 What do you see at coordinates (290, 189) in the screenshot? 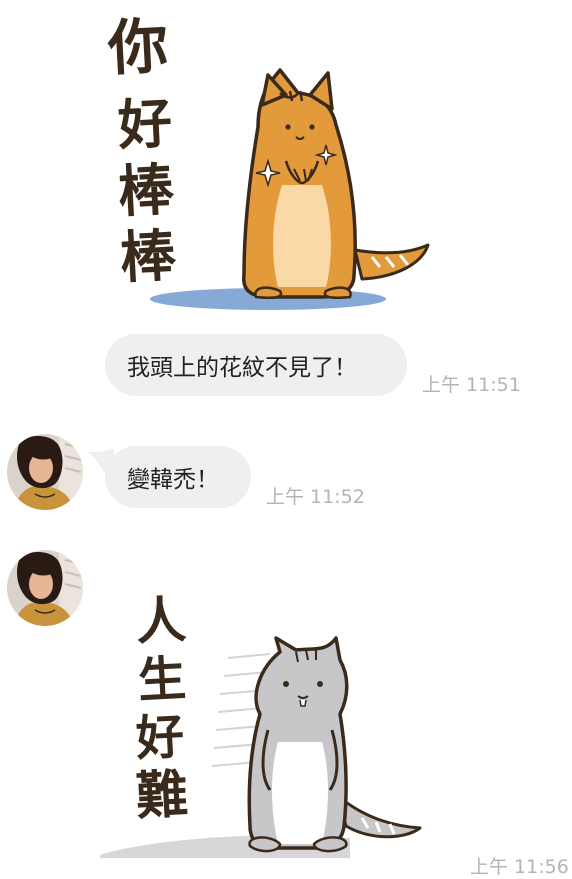
I see `orange-cat-sticker-icon` at bounding box center [290, 189].